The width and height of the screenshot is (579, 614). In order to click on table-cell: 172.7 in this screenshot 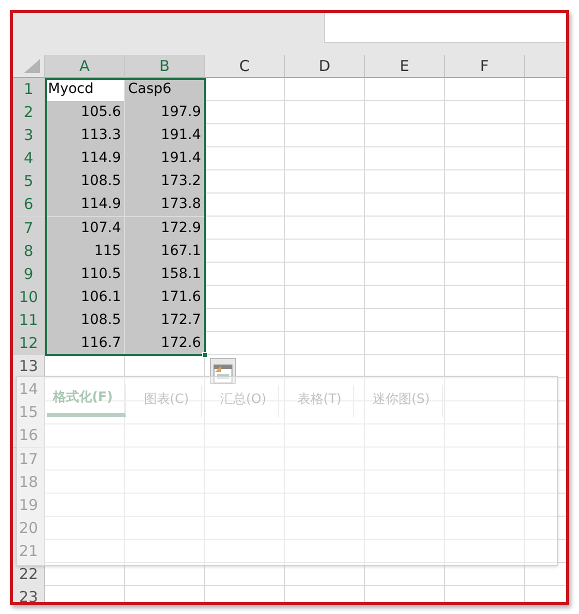, I will do `click(165, 320)`.